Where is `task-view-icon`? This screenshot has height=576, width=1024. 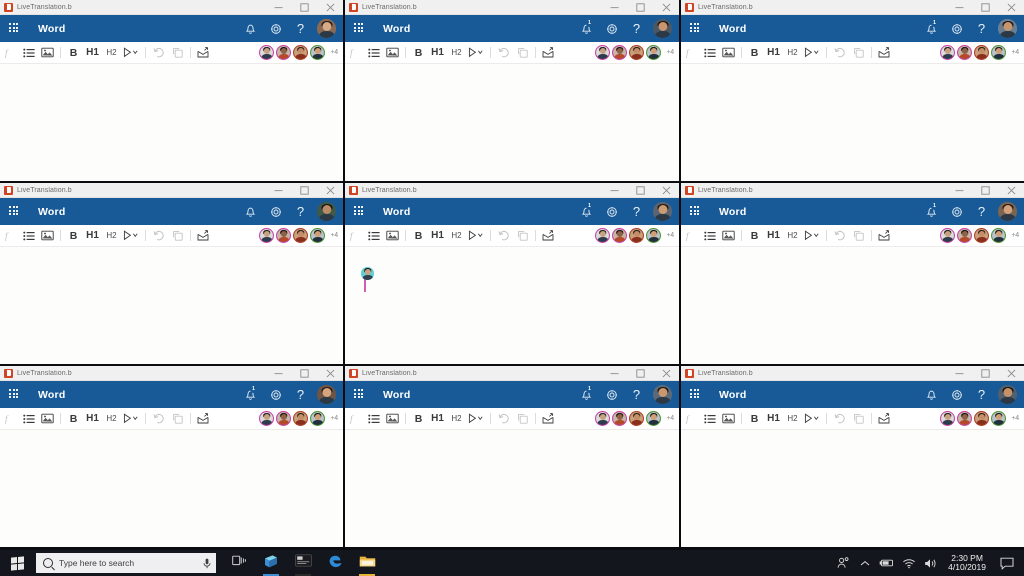
task-view-icon is located at coordinates (239, 563).